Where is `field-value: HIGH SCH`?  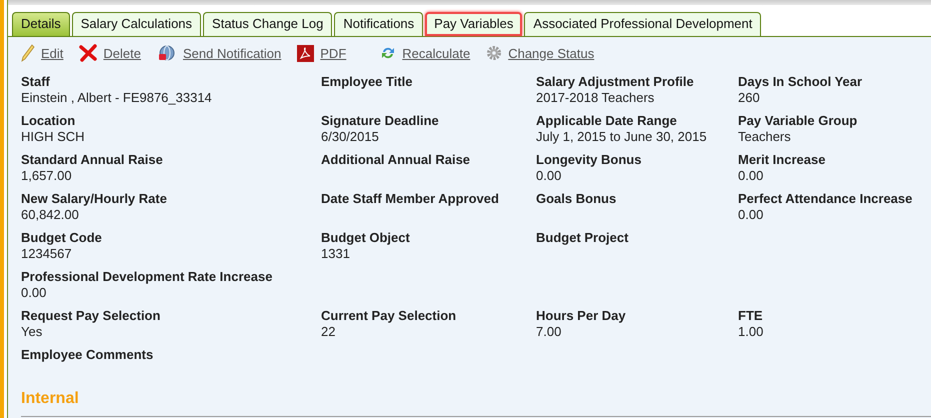 field-value: HIGH SCH is located at coordinates (53, 136).